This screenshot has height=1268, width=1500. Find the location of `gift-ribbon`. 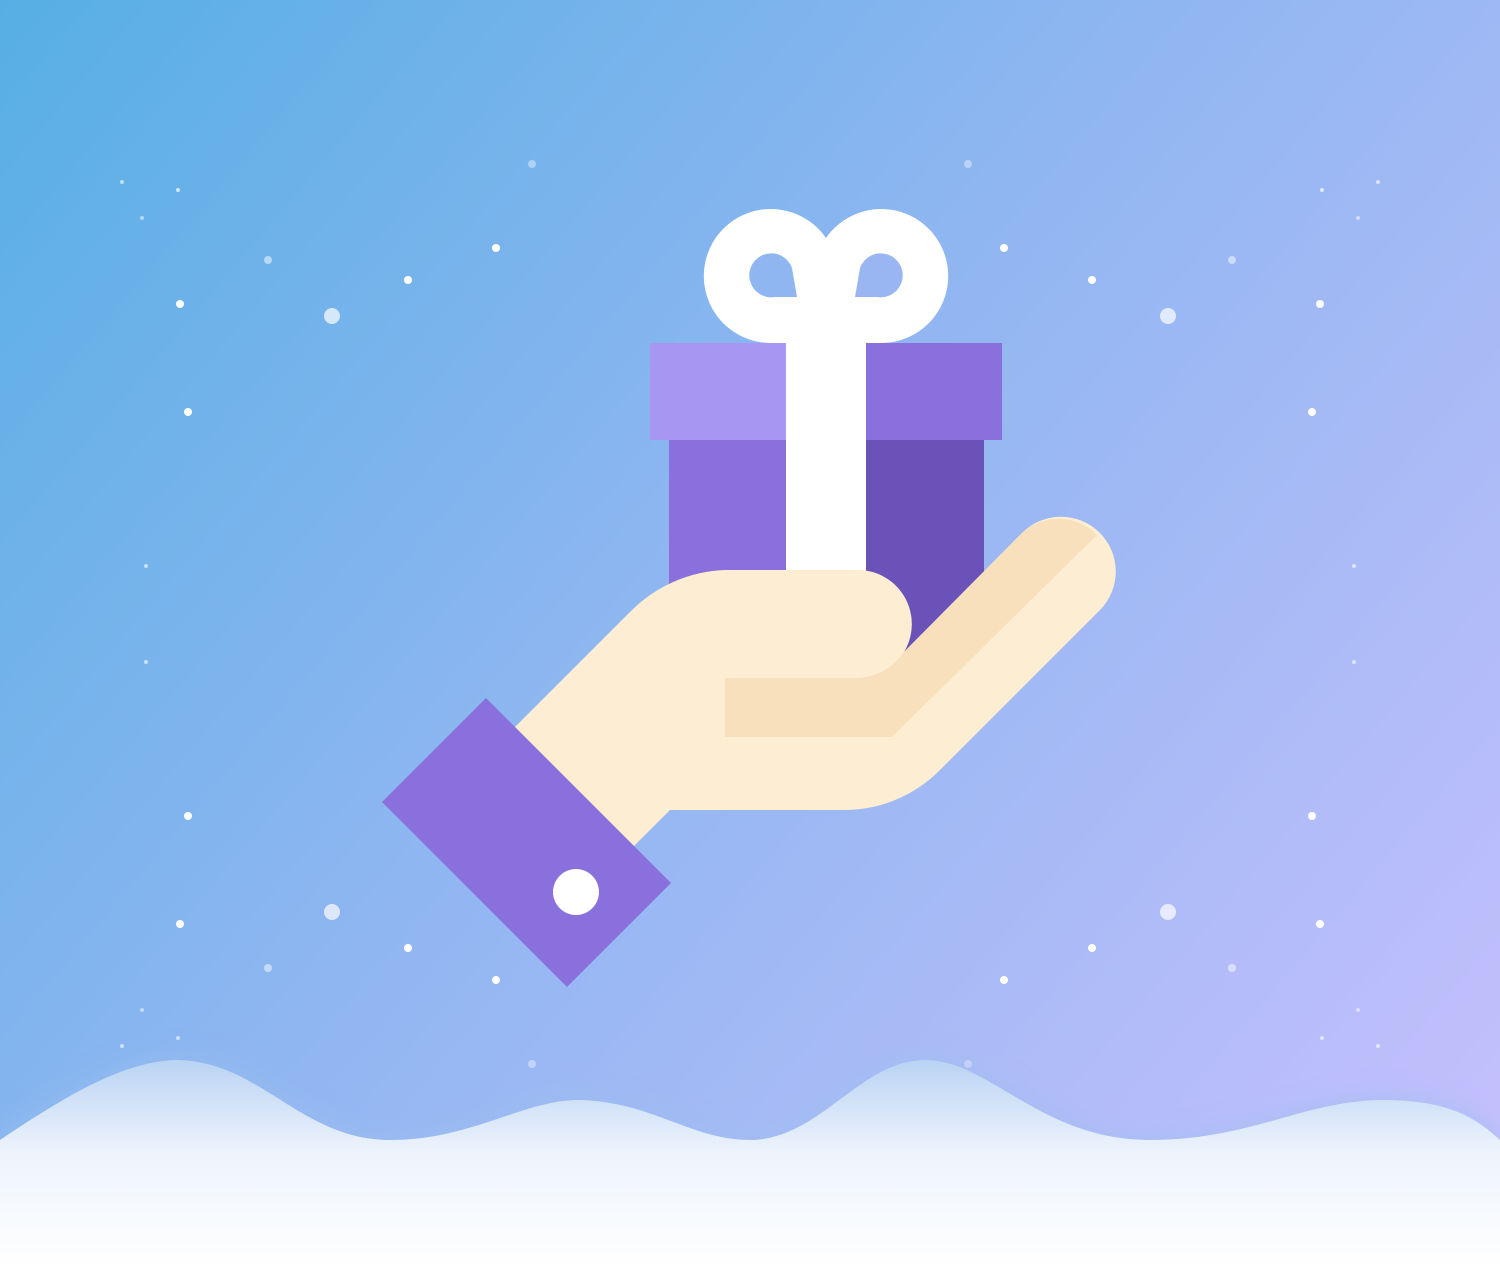

gift-ribbon is located at coordinates (826, 463).